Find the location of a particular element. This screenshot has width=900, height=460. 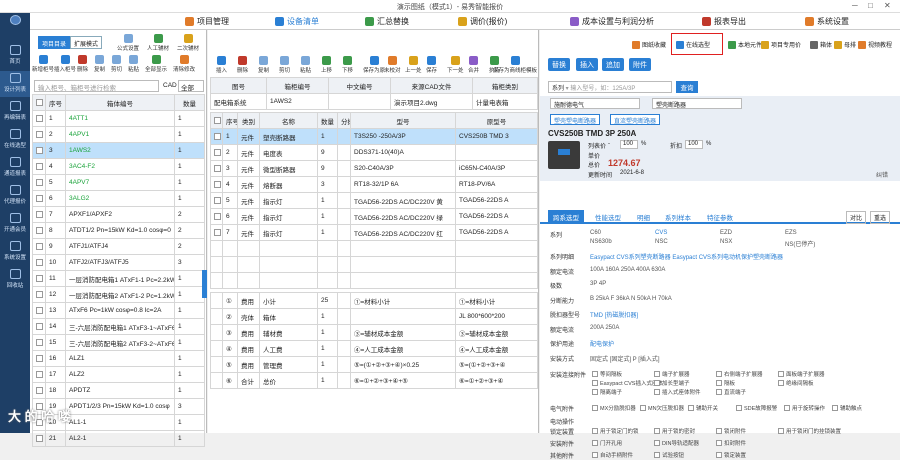

cabinet-name: 一层消防配电箱1 ATxF1-1 Pc=2.2kW is located at coordinates (120, 278).